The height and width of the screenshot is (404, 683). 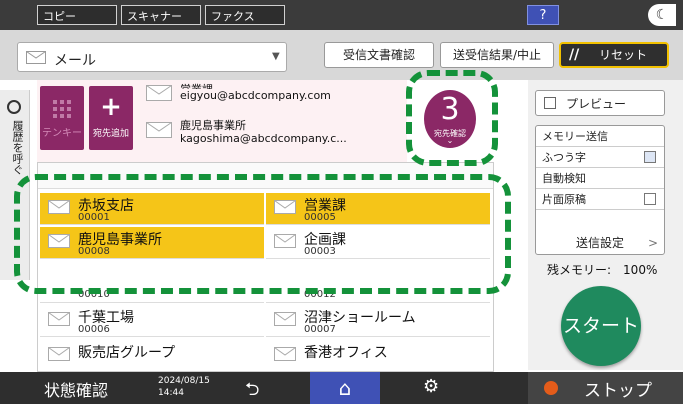 What do you see at coordinates (184, 381) in the screenshot?
I see `date: 2024/08/15` at bounding box center [184, 381].